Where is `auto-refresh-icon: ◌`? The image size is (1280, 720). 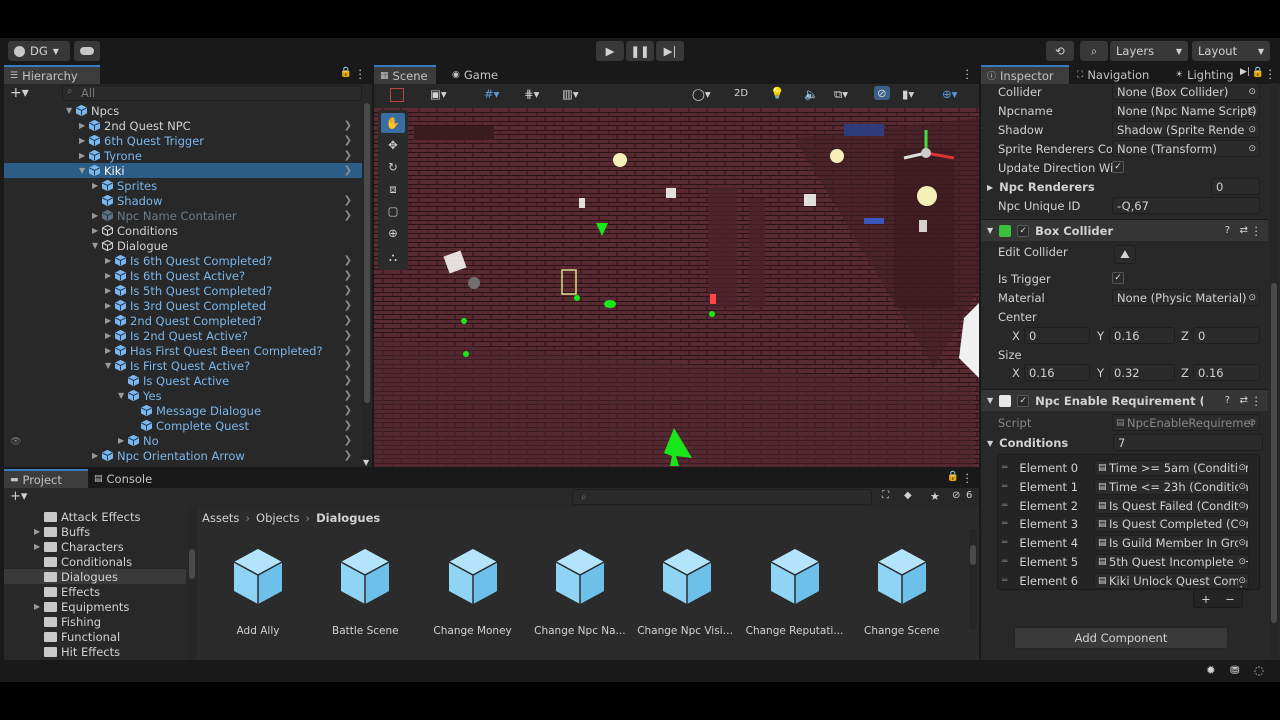
auto-refresh-icon: ◌ is located at coordinates (1259, 670).